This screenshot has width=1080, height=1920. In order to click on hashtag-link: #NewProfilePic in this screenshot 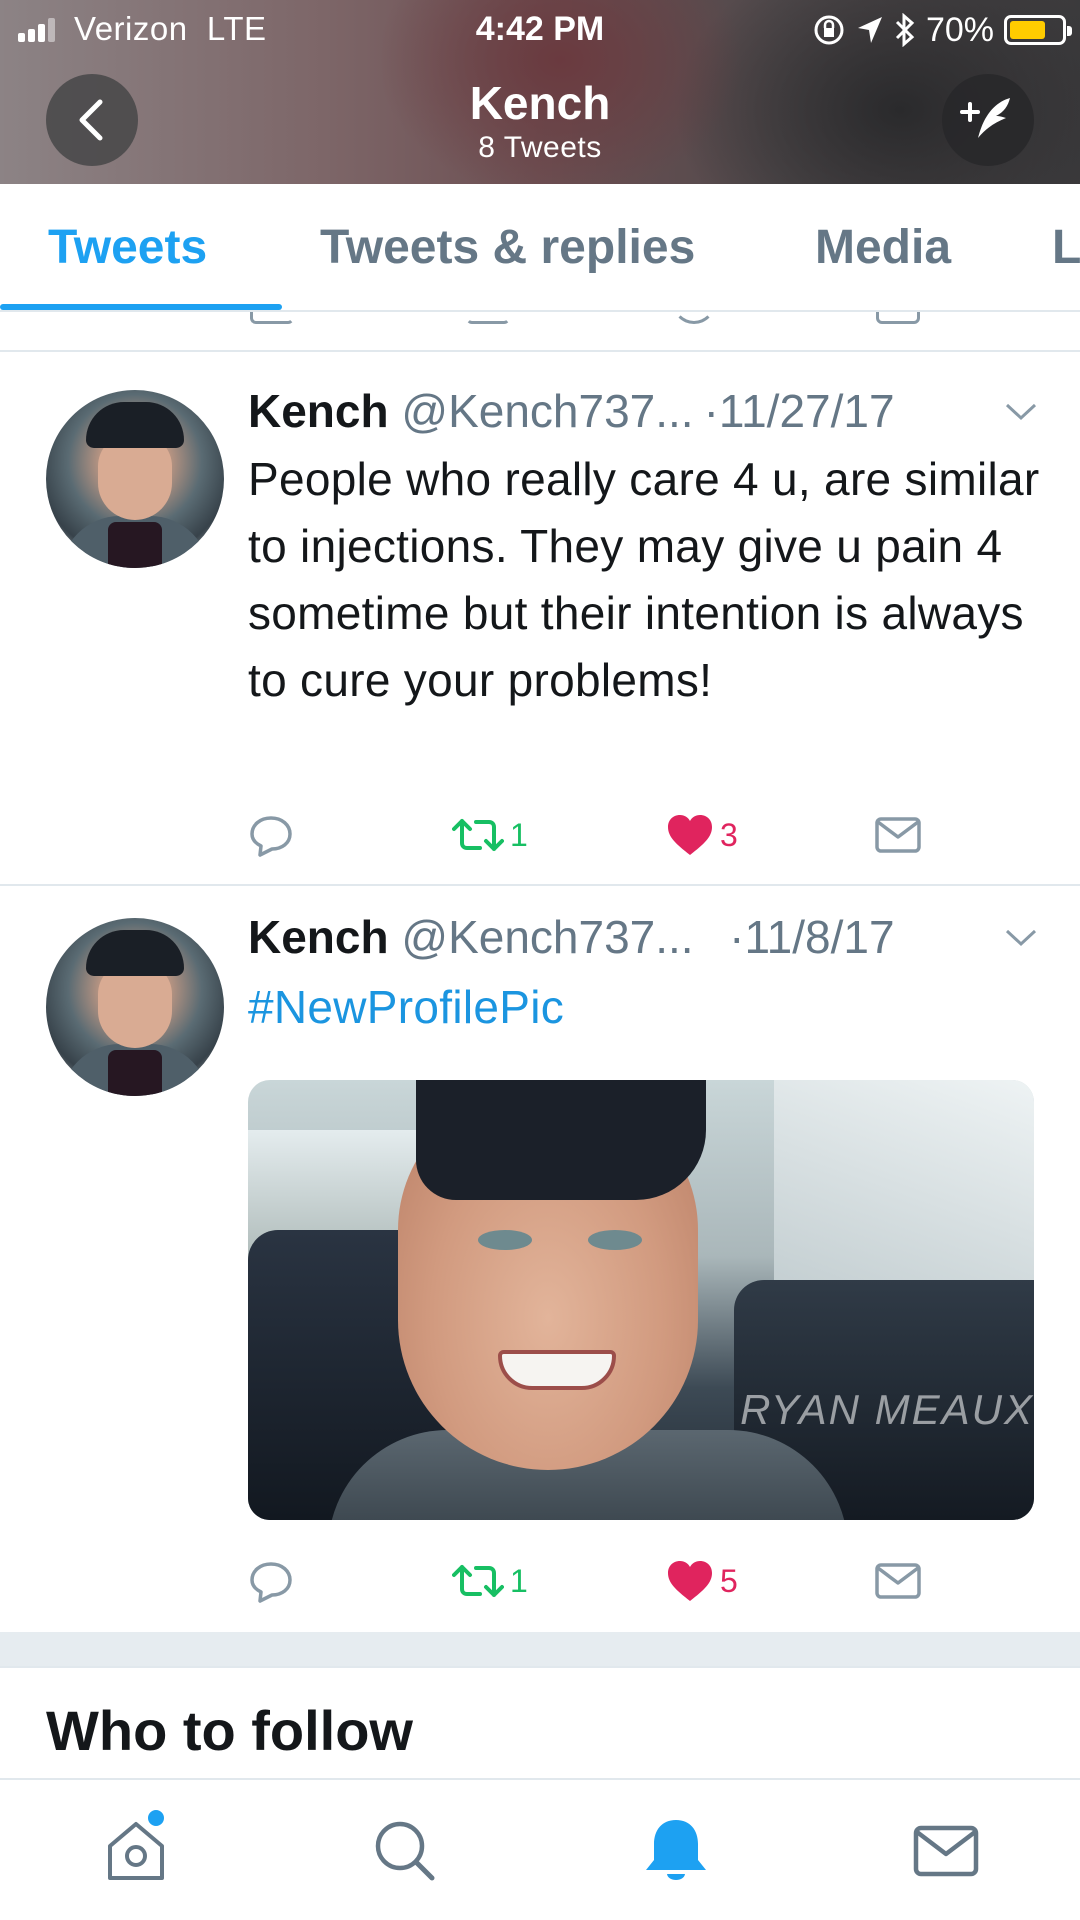, I will do `click(648, 1007)`.